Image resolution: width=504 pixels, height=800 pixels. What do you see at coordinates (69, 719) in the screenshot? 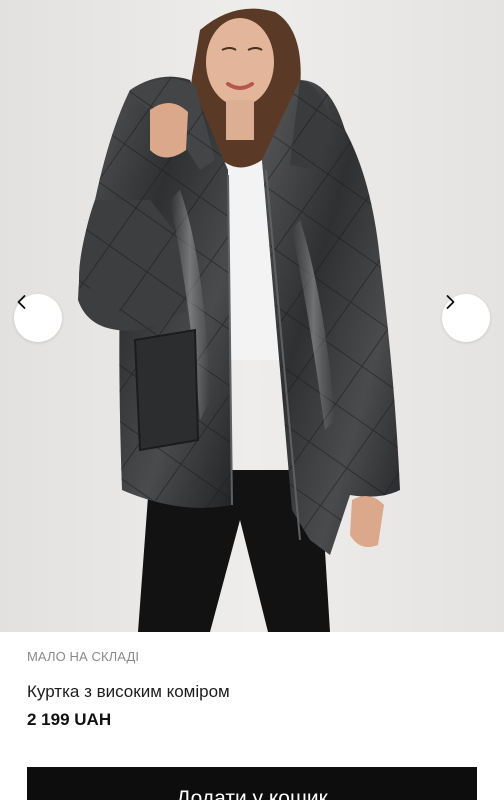
I see `product-price: 2 199 UAH` at bounding box center [69, 719].